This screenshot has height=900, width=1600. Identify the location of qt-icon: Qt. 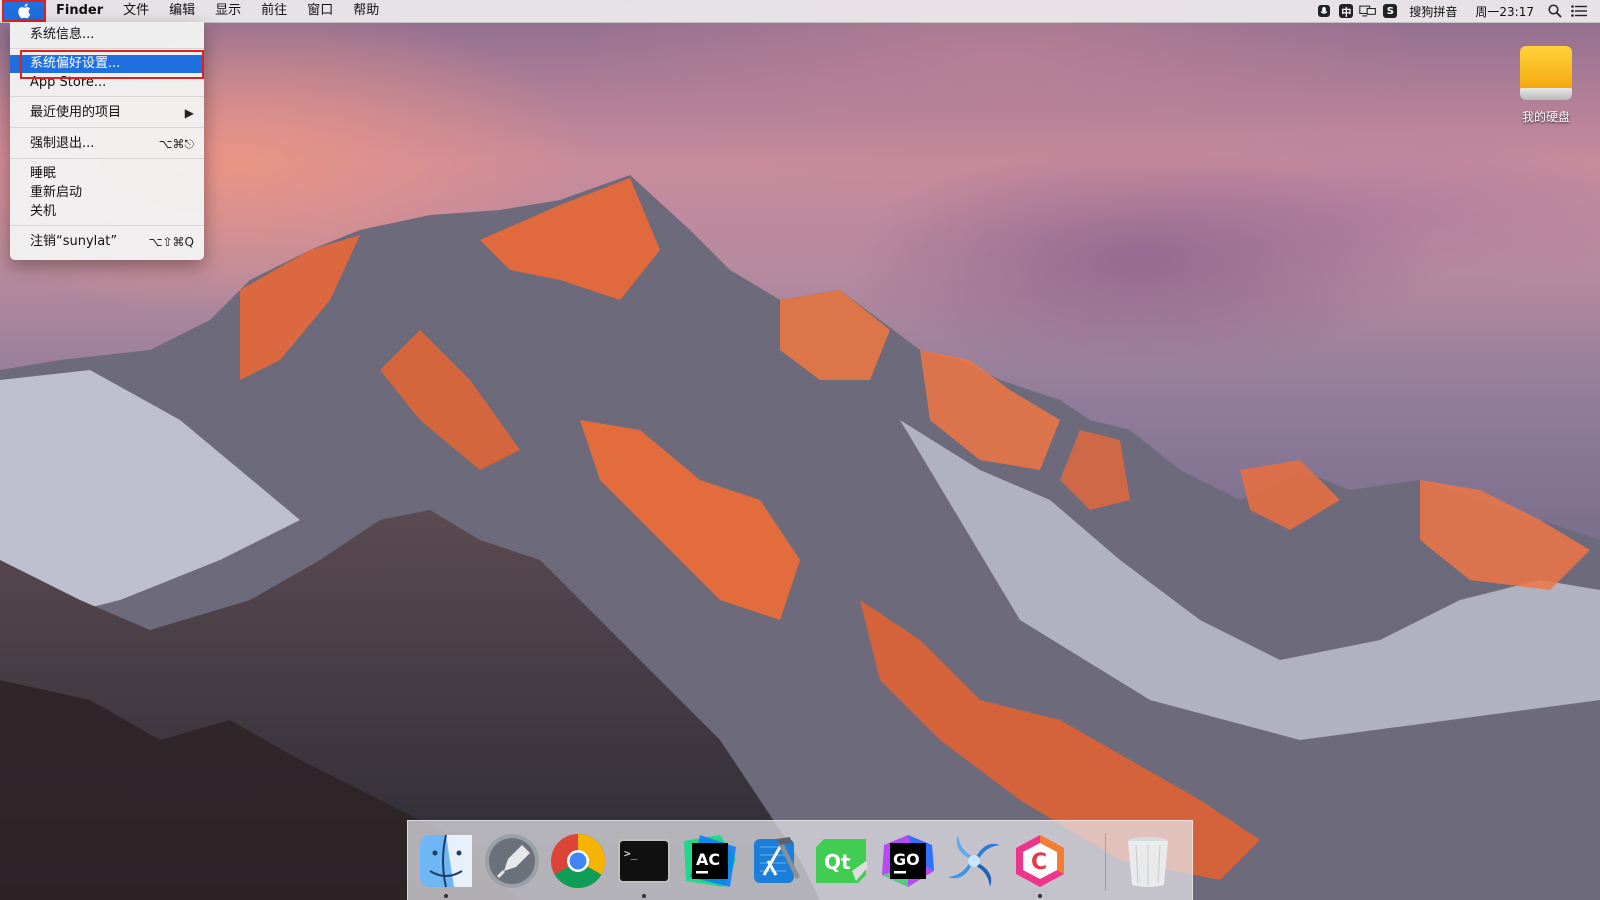
(842, 861).